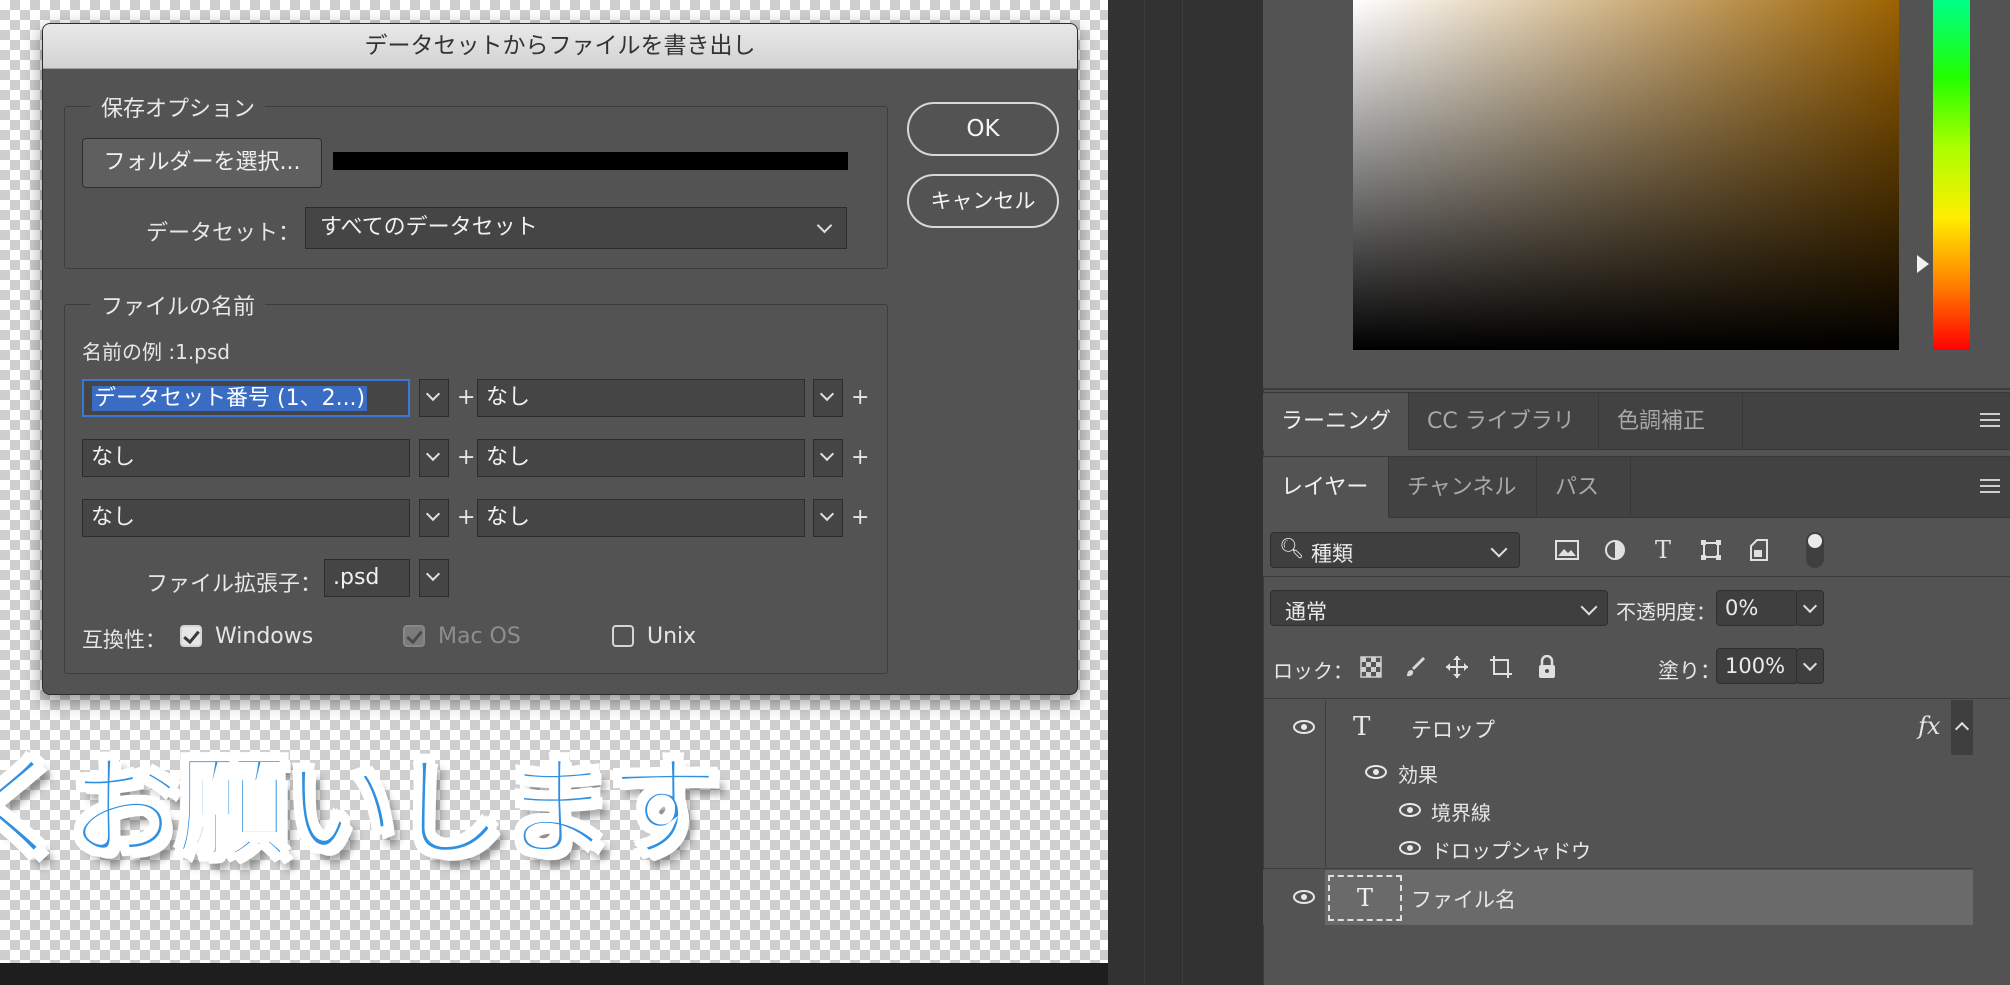 The width and height of the screenshot is (2010, 985). I want to click on macos-label: Mac OS, so click(479, 636).